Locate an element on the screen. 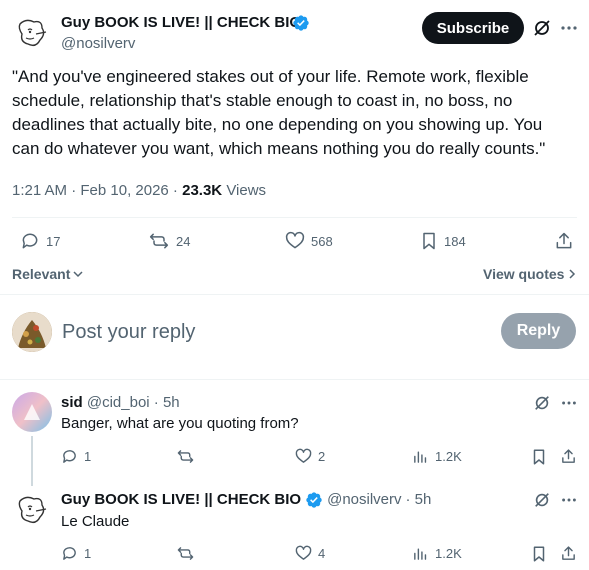  sort-dropdown: Relevant is located at coordinates (48, 274).